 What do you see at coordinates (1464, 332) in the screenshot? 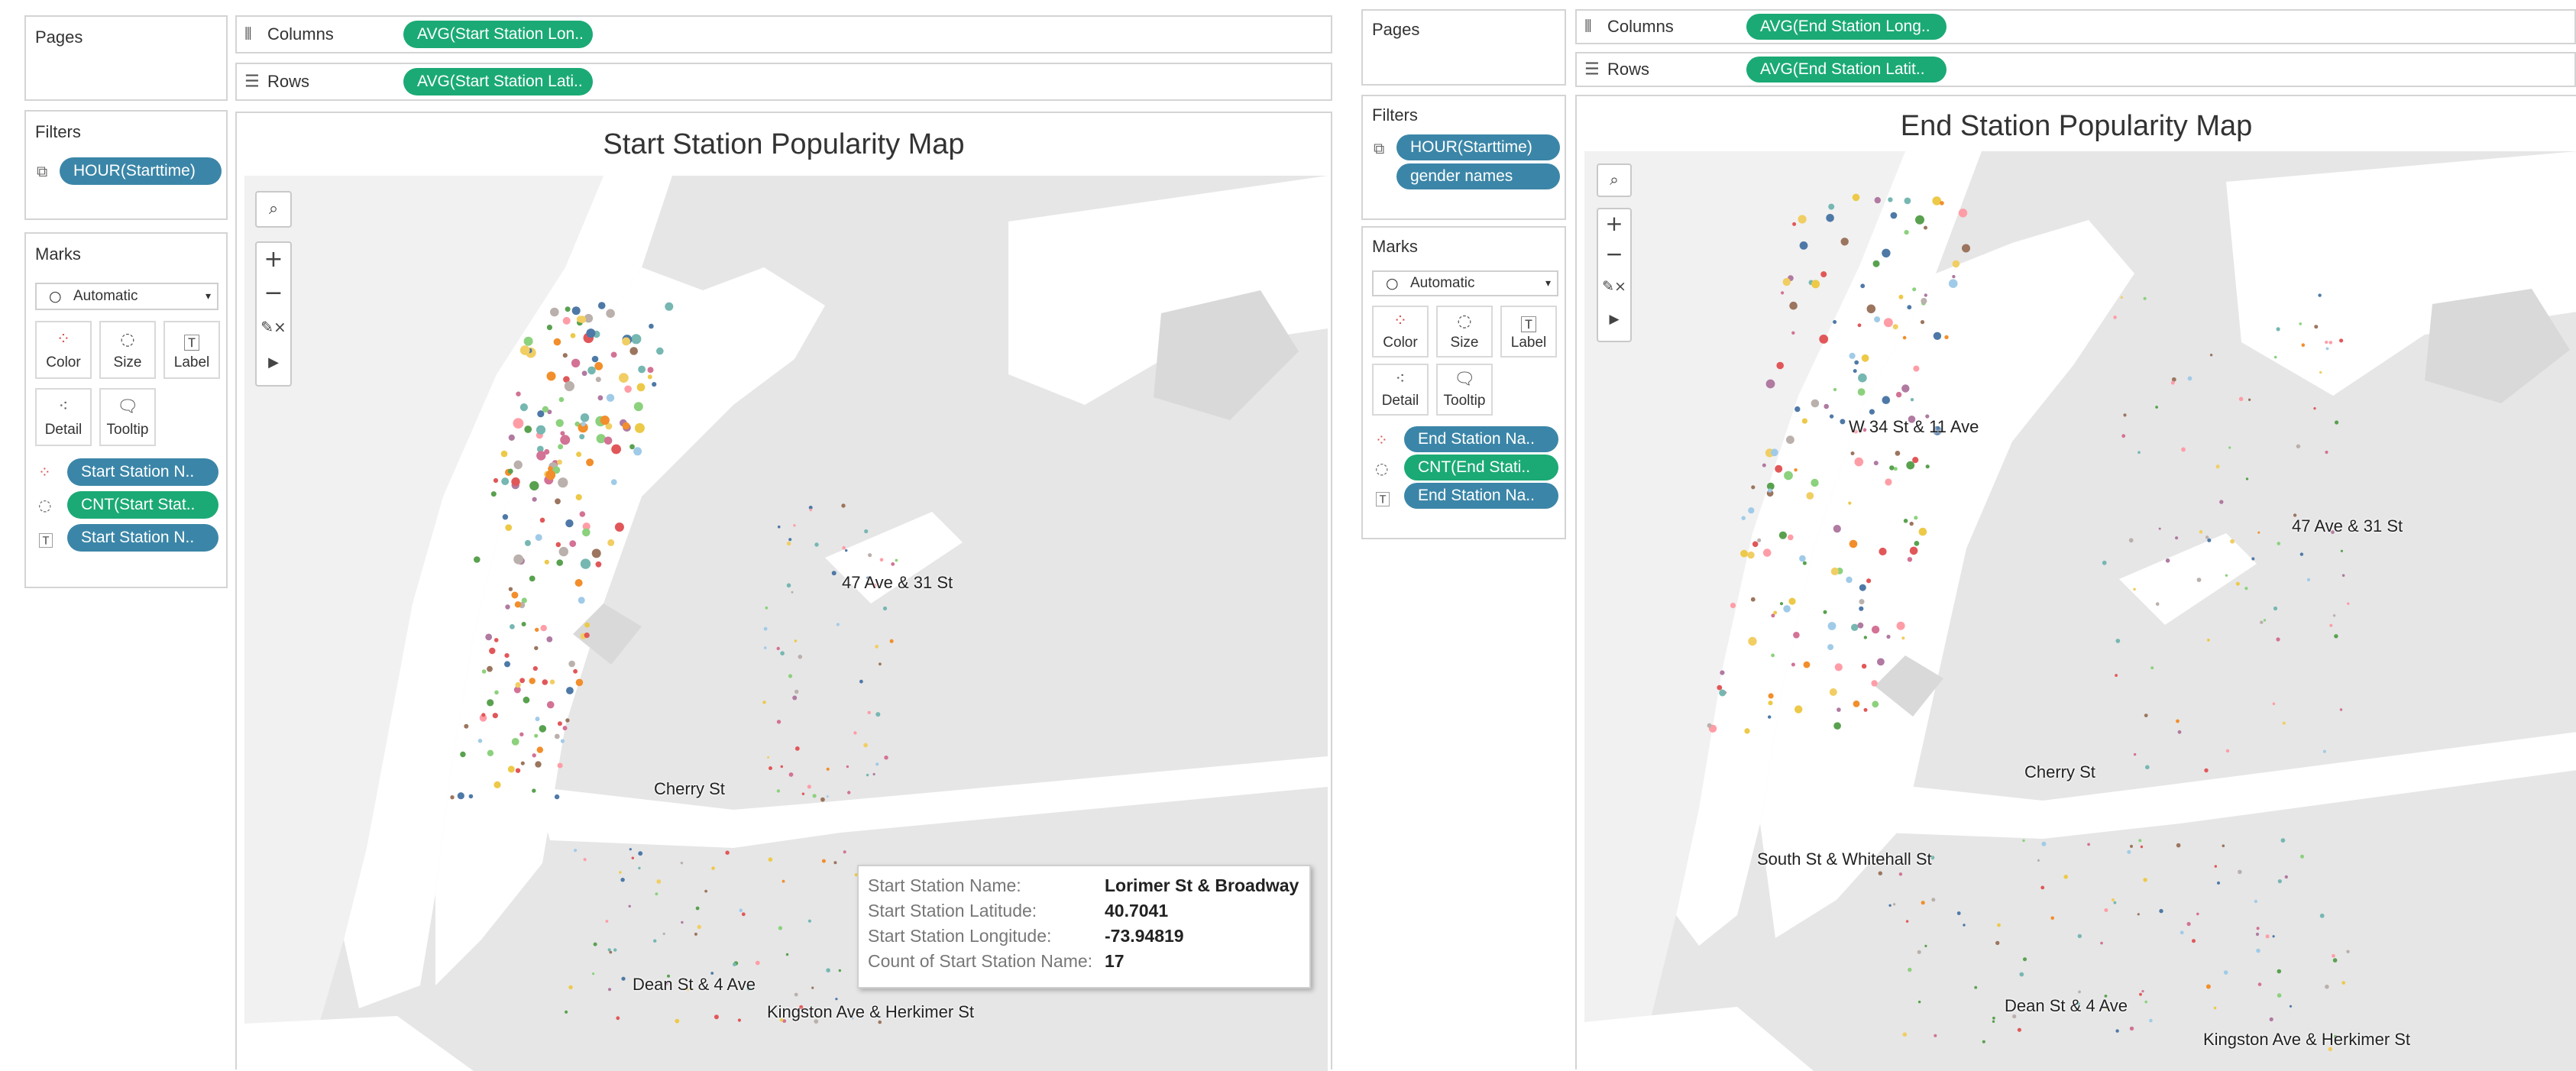
I see `right-size-button: ◌ Size` at bounding box center [1464, 332].